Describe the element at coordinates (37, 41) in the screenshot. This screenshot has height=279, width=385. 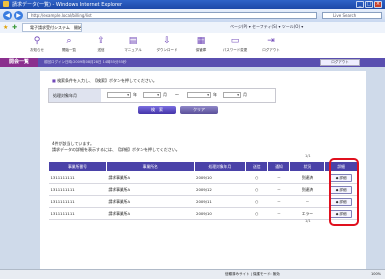
I see `notice-icon: ⚲` at that location.